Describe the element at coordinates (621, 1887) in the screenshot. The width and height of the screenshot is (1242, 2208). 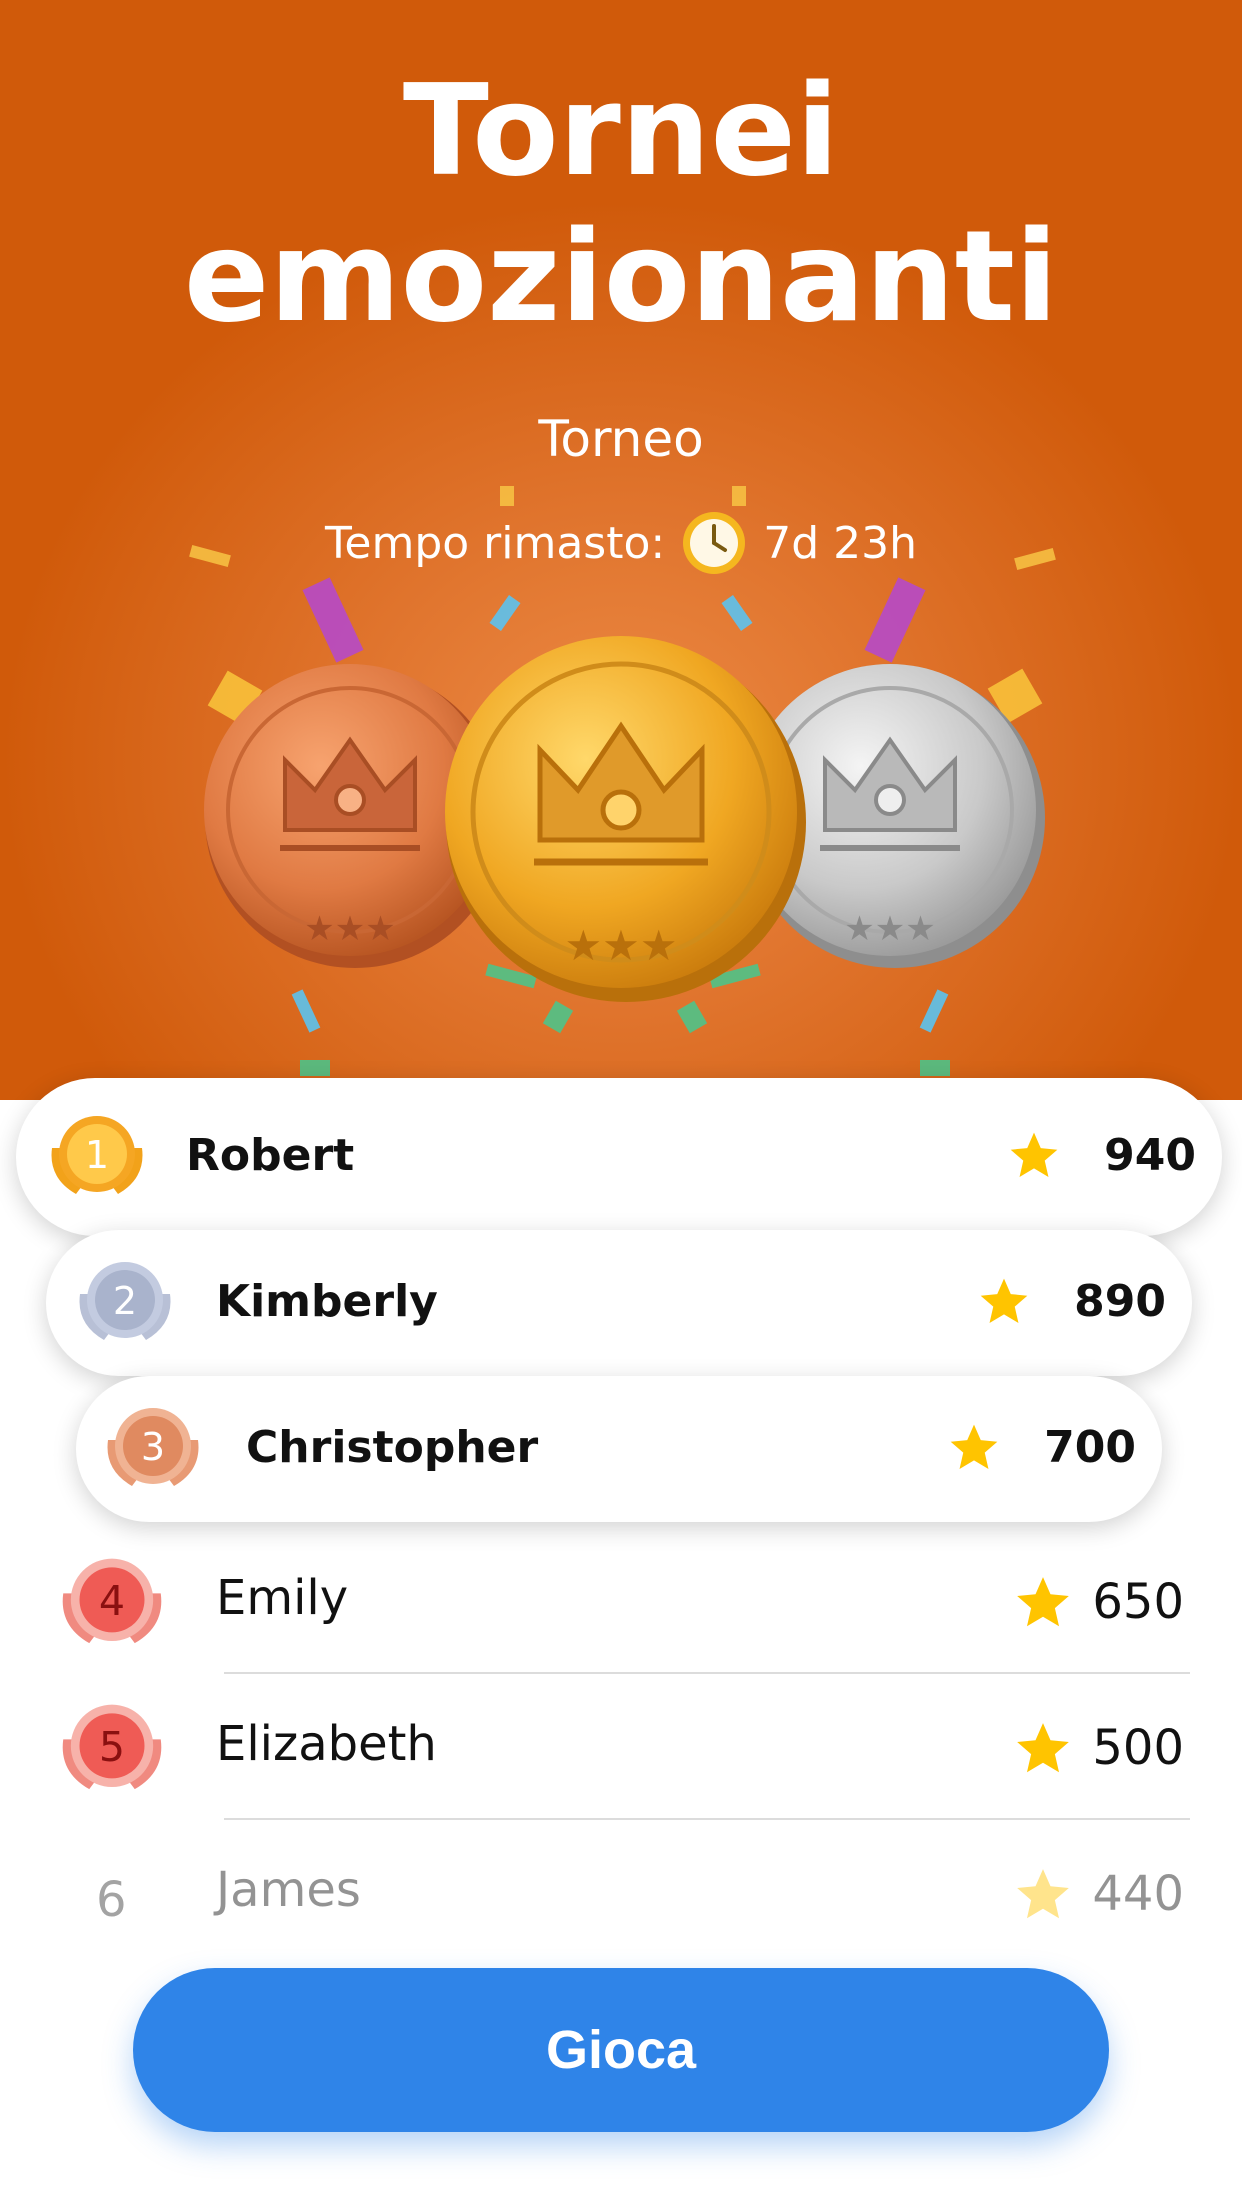
I see `leaderboard-row-6: 6 James 440` at that location.